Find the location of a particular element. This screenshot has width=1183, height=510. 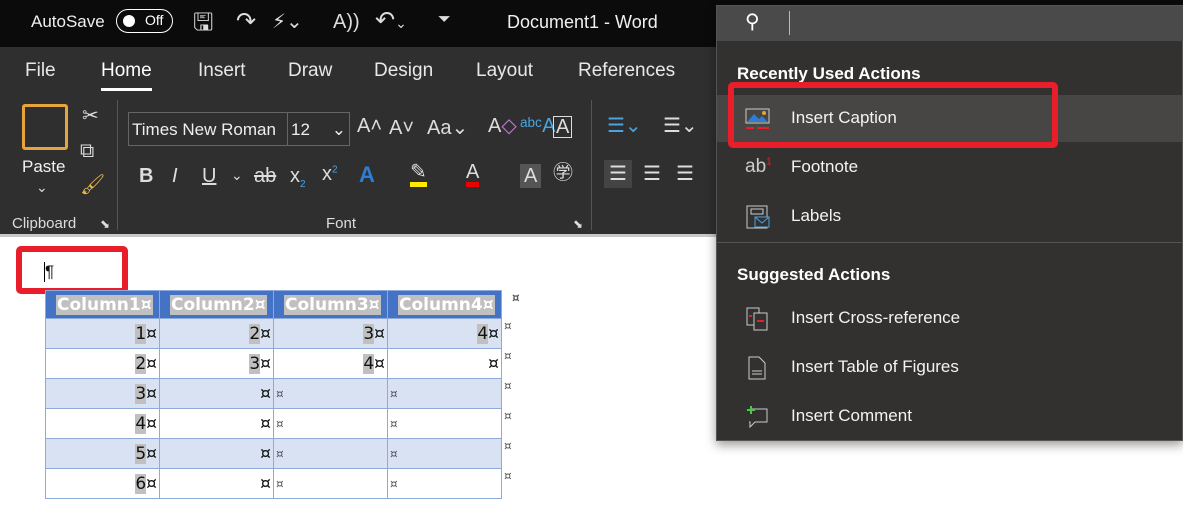

align-left-icon: ☰ is located at coordinates (618, 174).